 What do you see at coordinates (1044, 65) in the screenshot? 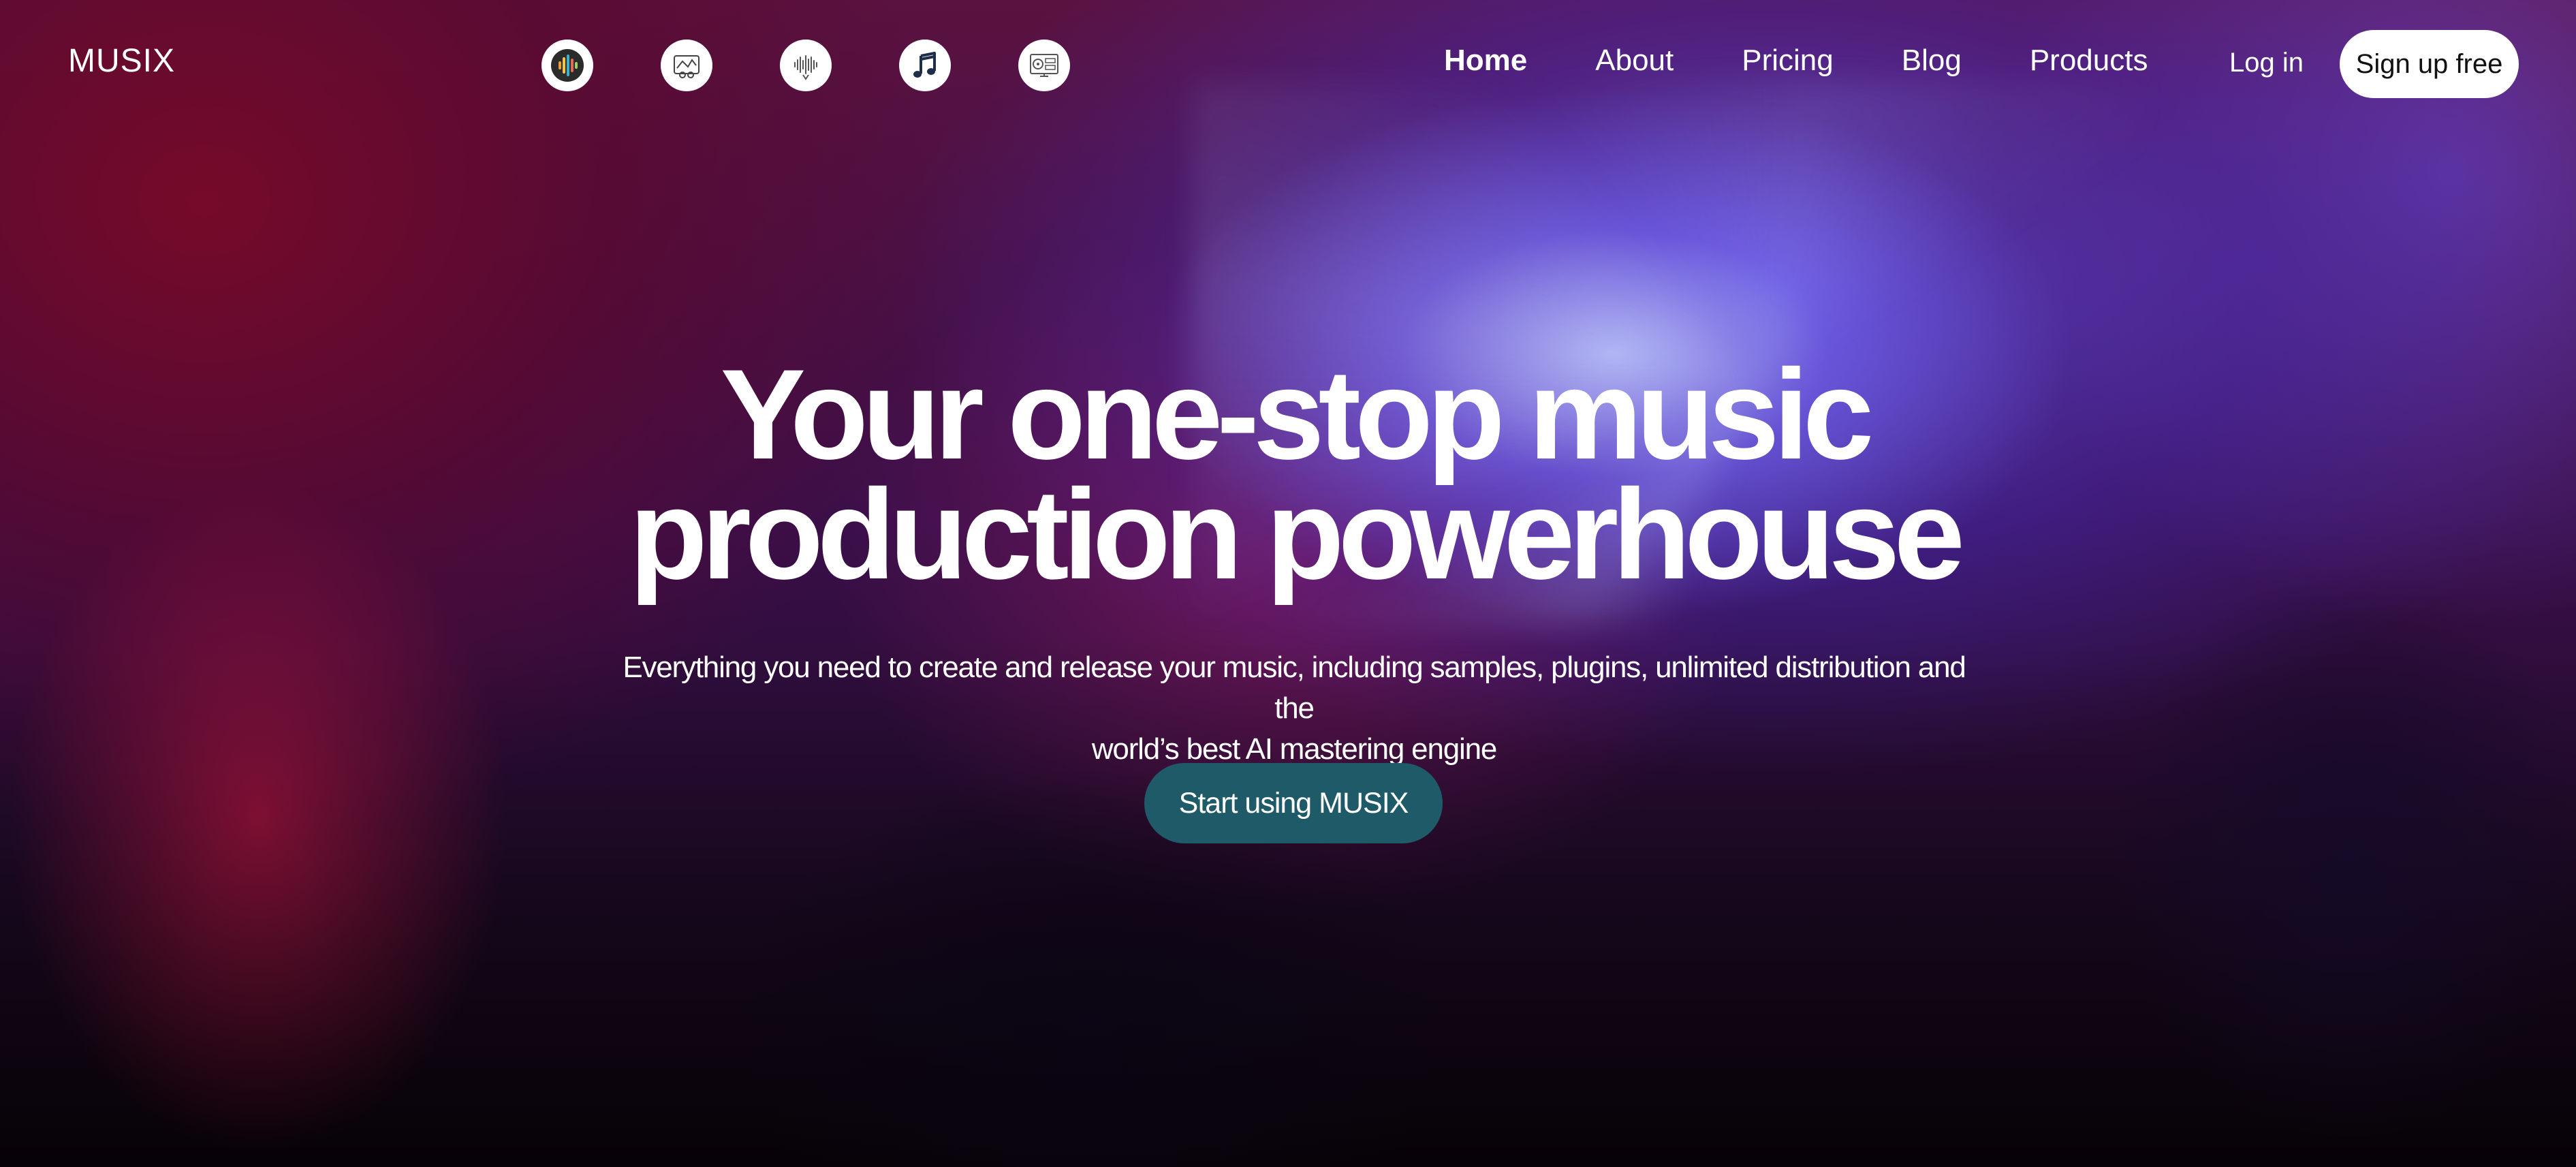
I see `studio-icon` at bounding box center [1044, 65].